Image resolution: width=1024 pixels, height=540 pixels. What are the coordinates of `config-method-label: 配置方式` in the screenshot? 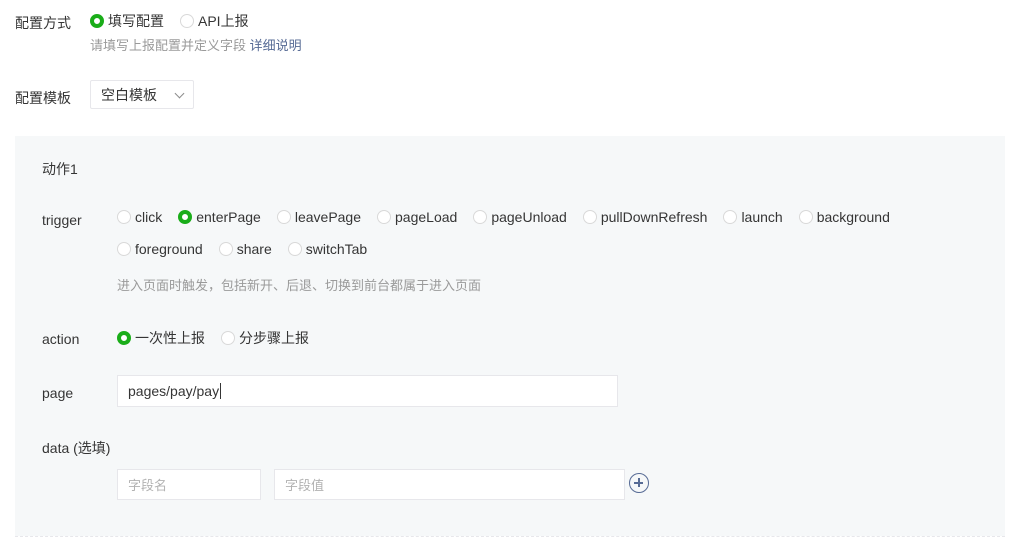 It's located at (43, 23).